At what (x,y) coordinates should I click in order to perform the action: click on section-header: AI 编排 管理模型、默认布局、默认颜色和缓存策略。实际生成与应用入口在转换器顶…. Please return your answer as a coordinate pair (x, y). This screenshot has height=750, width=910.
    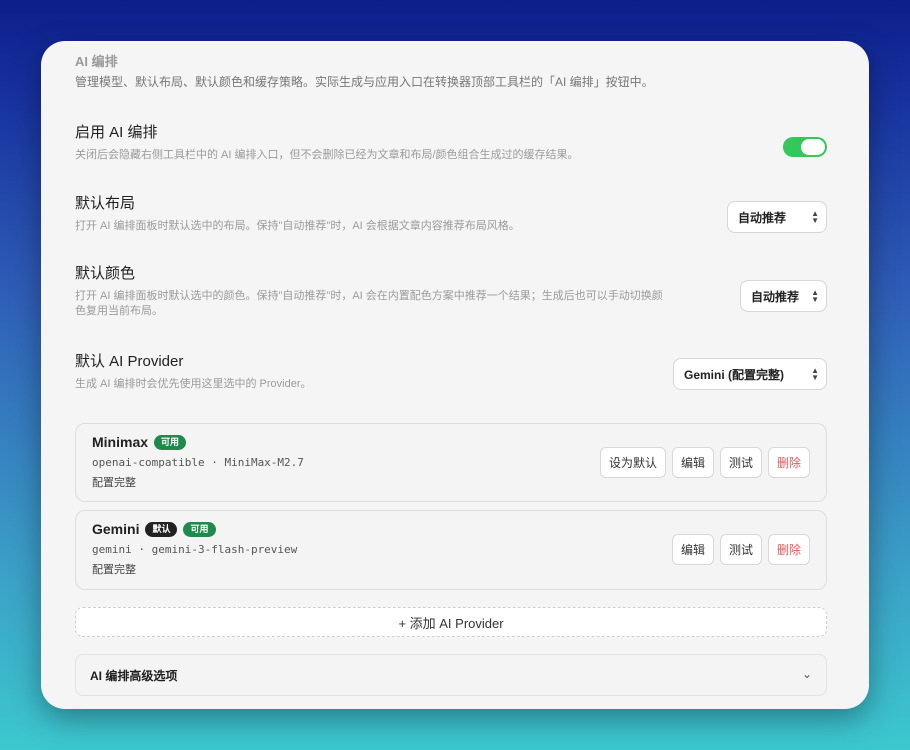
    Looking at the image, I should click on (455, 70).